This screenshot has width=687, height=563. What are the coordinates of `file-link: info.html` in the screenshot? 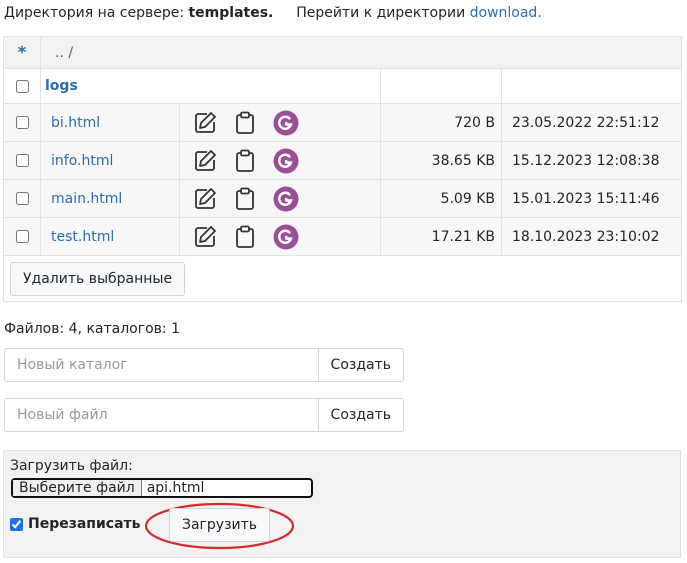 It's located at (82, 161).